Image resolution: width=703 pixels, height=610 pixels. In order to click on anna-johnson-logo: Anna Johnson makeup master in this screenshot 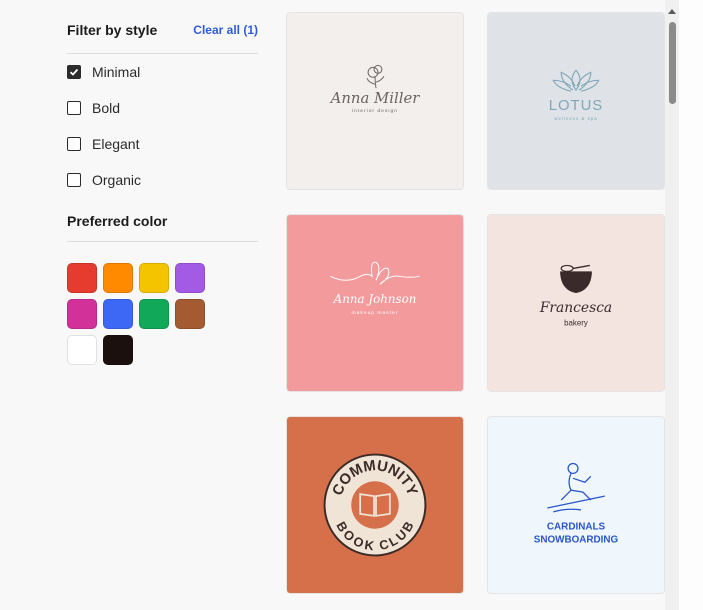, I will do `click(375, 303)`.